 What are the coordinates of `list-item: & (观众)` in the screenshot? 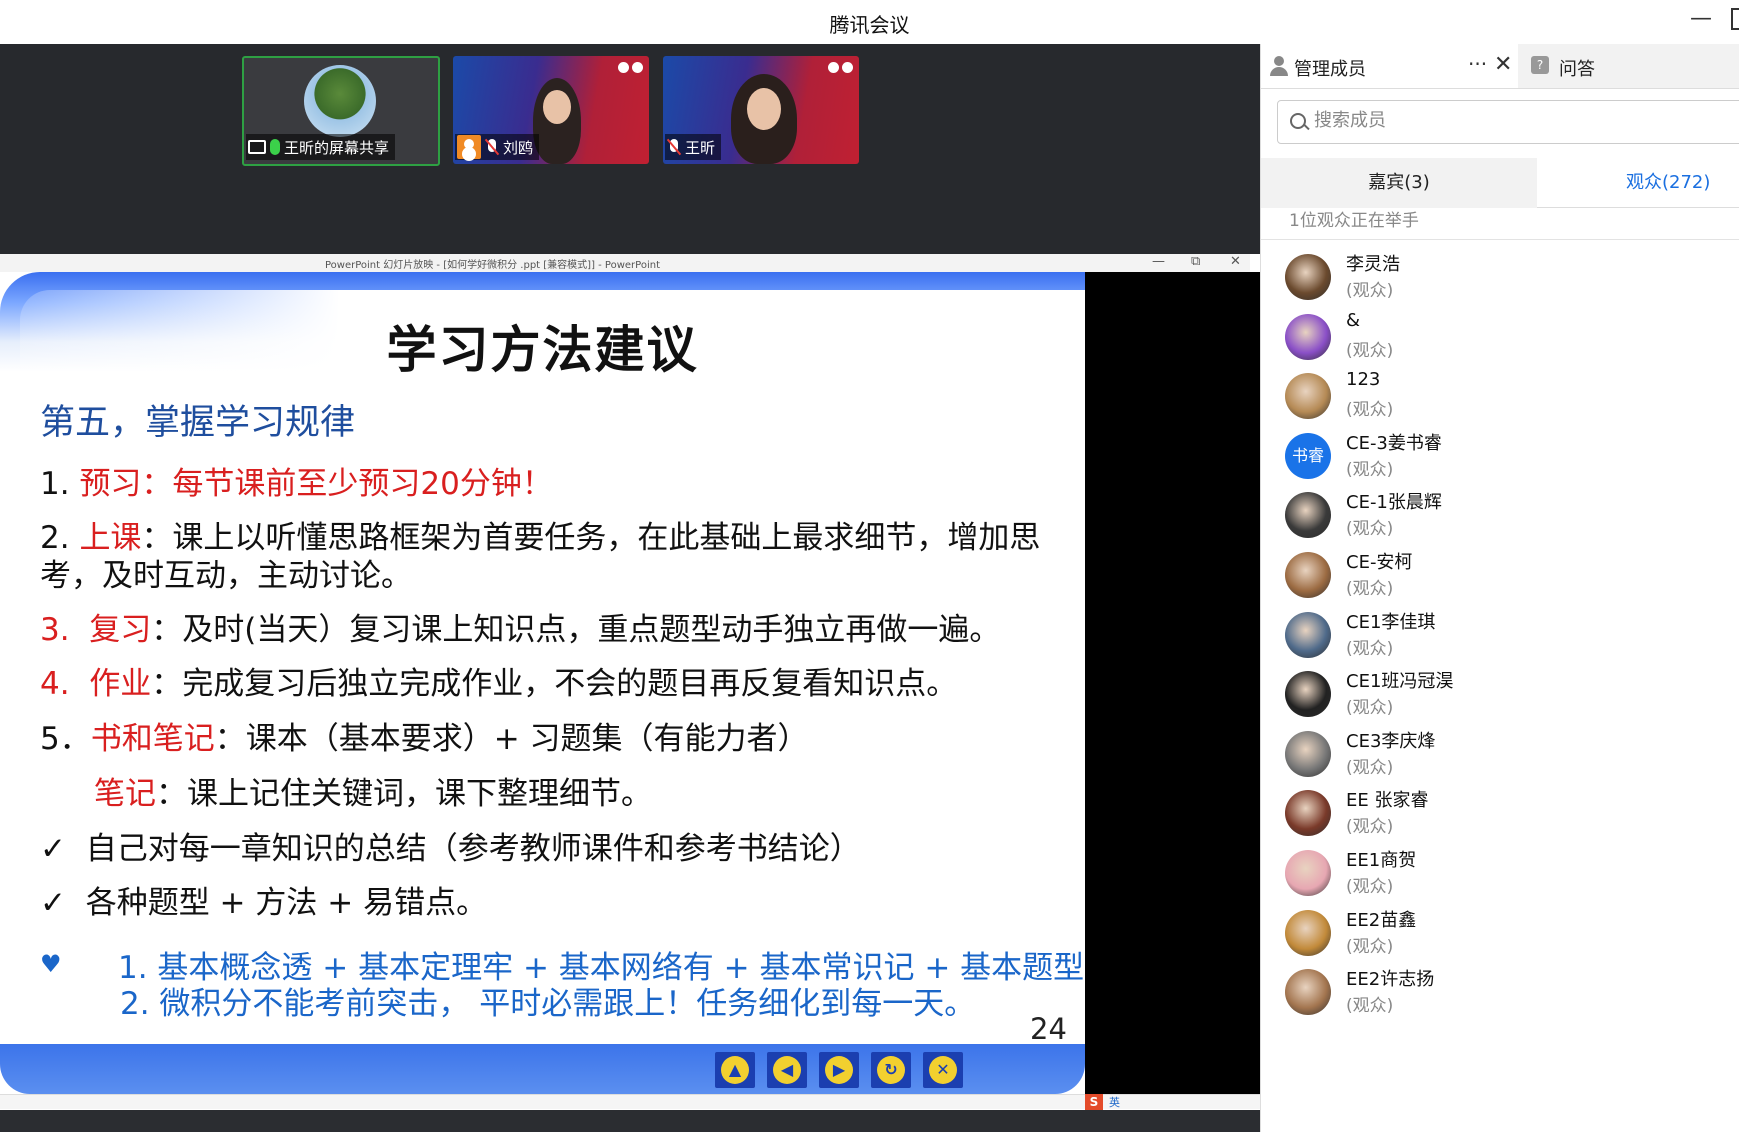 It's located at (1500, 343).